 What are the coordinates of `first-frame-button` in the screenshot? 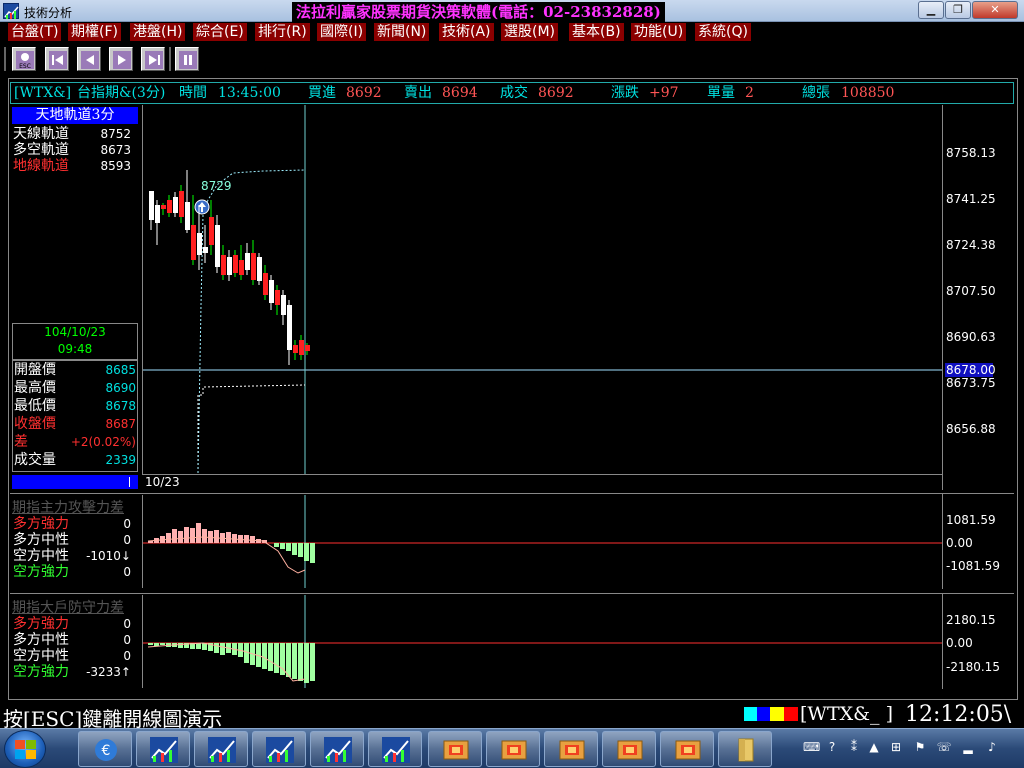 It's located at (57, 59).